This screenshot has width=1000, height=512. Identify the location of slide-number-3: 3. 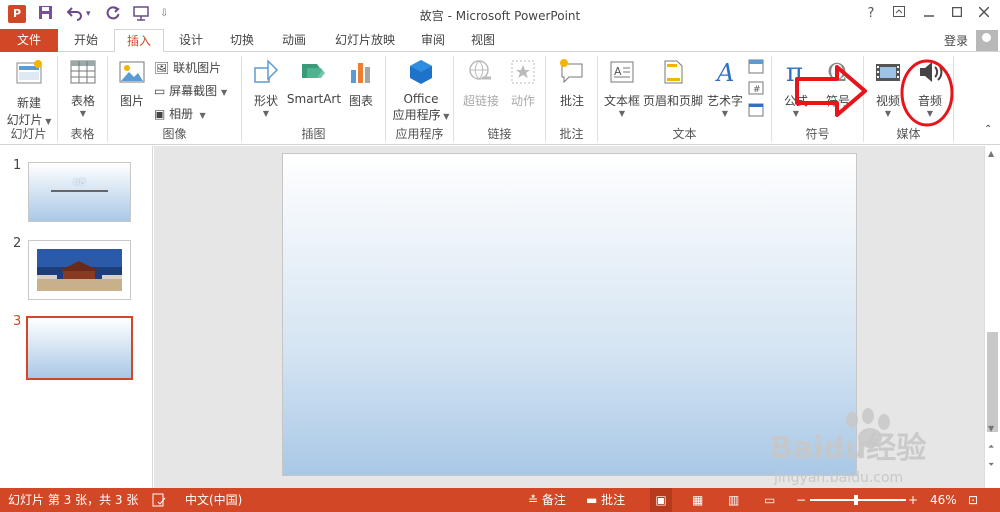
(17, 321).